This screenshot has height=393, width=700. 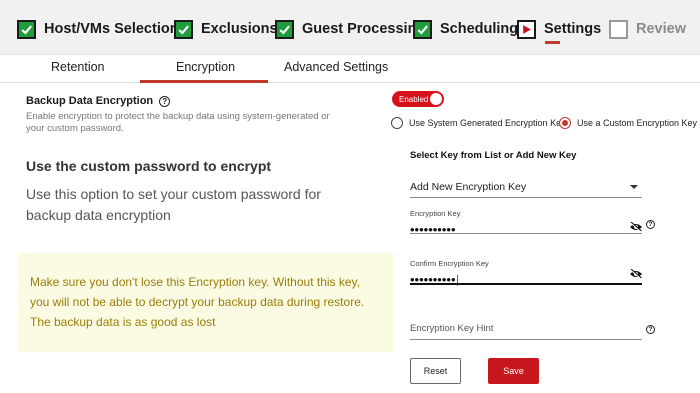 I want to click on step-exclusions: Exclusions, so click(x=226, y=29).